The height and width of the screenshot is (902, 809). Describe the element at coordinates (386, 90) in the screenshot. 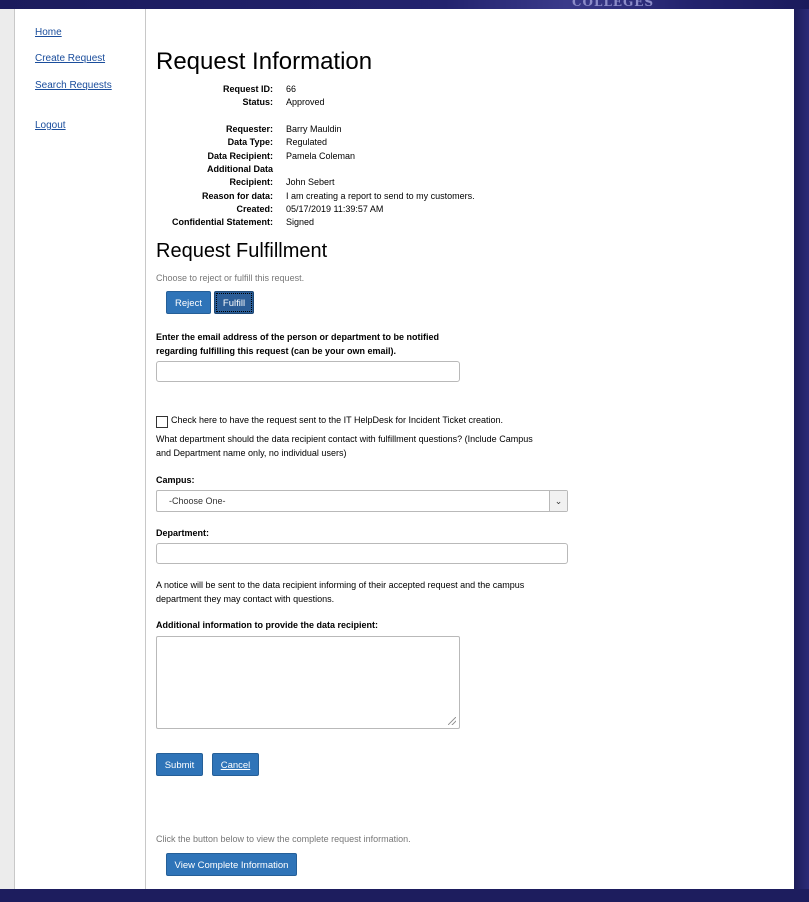

I see `info-row-request-id: Request ID: 66` at that location.